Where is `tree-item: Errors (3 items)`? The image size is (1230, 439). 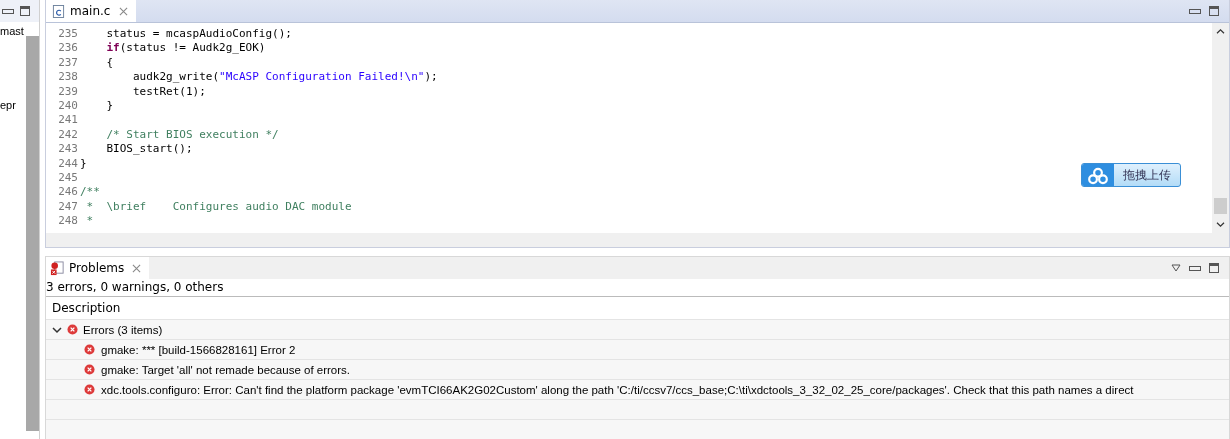
tree-item: Errors (3 items) is located at coordinates (123, 329).